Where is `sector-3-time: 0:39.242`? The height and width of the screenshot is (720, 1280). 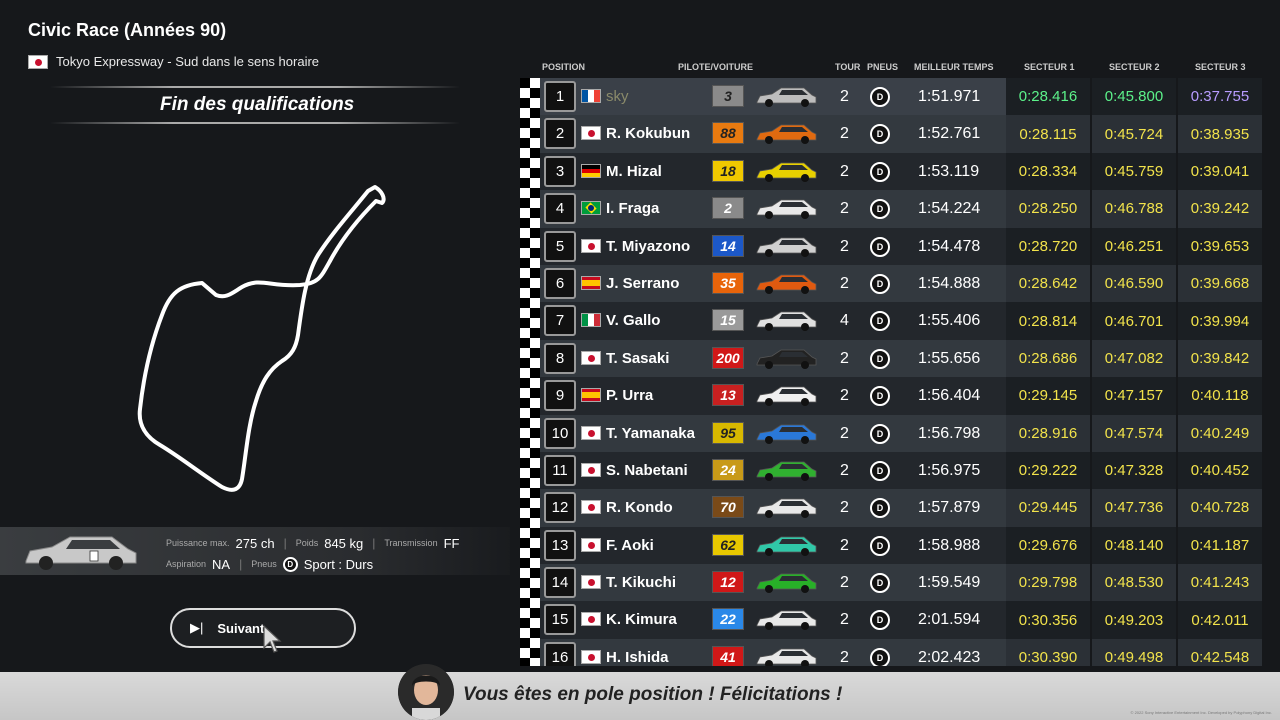
sector-3-time: 0:39.242 is located at coordinates (1220, 209).